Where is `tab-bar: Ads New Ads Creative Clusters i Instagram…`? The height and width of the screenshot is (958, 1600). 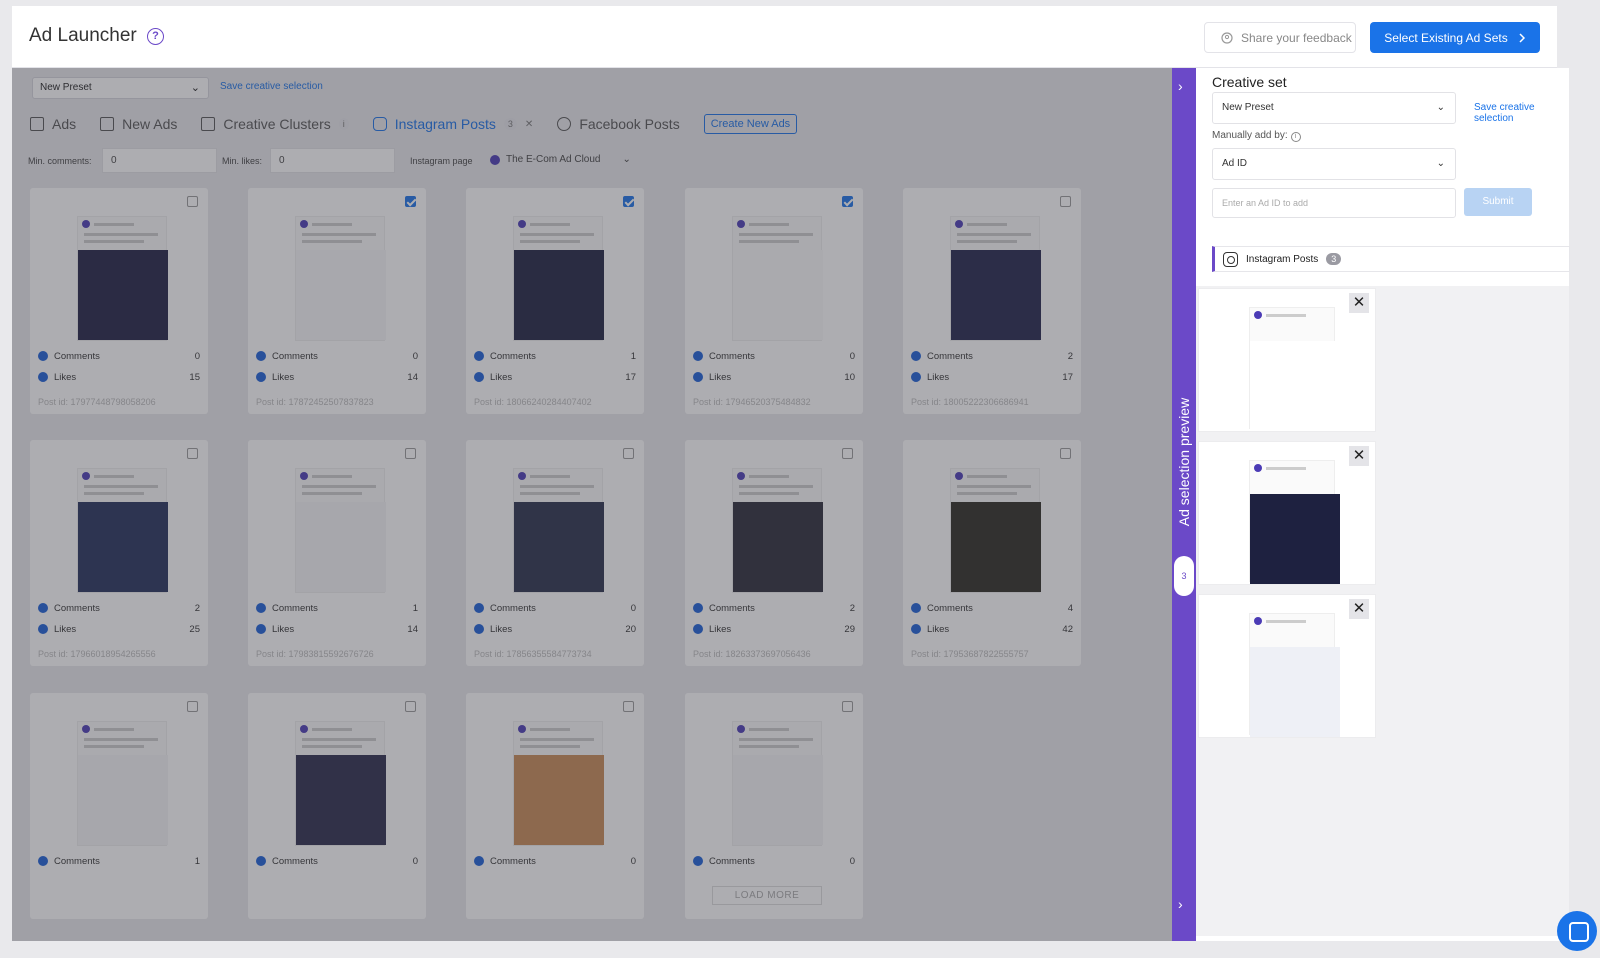
tab-bar: Ads New Ads Creative Clusters i Instagram… is located at coordinates (414, 124).